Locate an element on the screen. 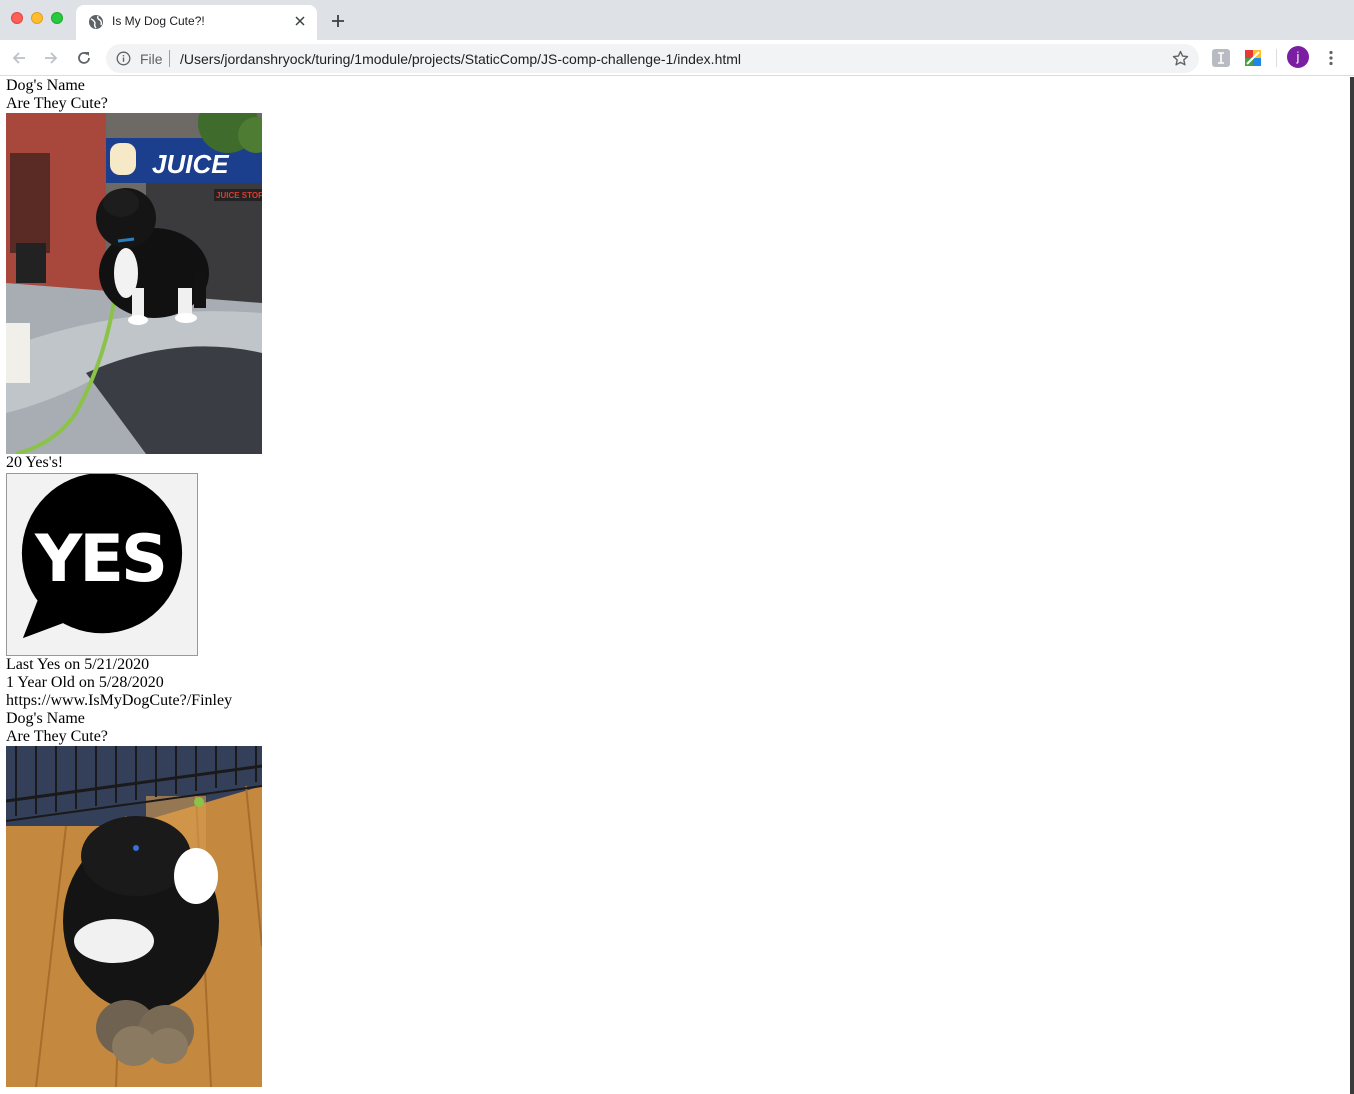 This screenshot has width=1354, height=1094. yes-image-text: YES is located at coordinates (99, 559).